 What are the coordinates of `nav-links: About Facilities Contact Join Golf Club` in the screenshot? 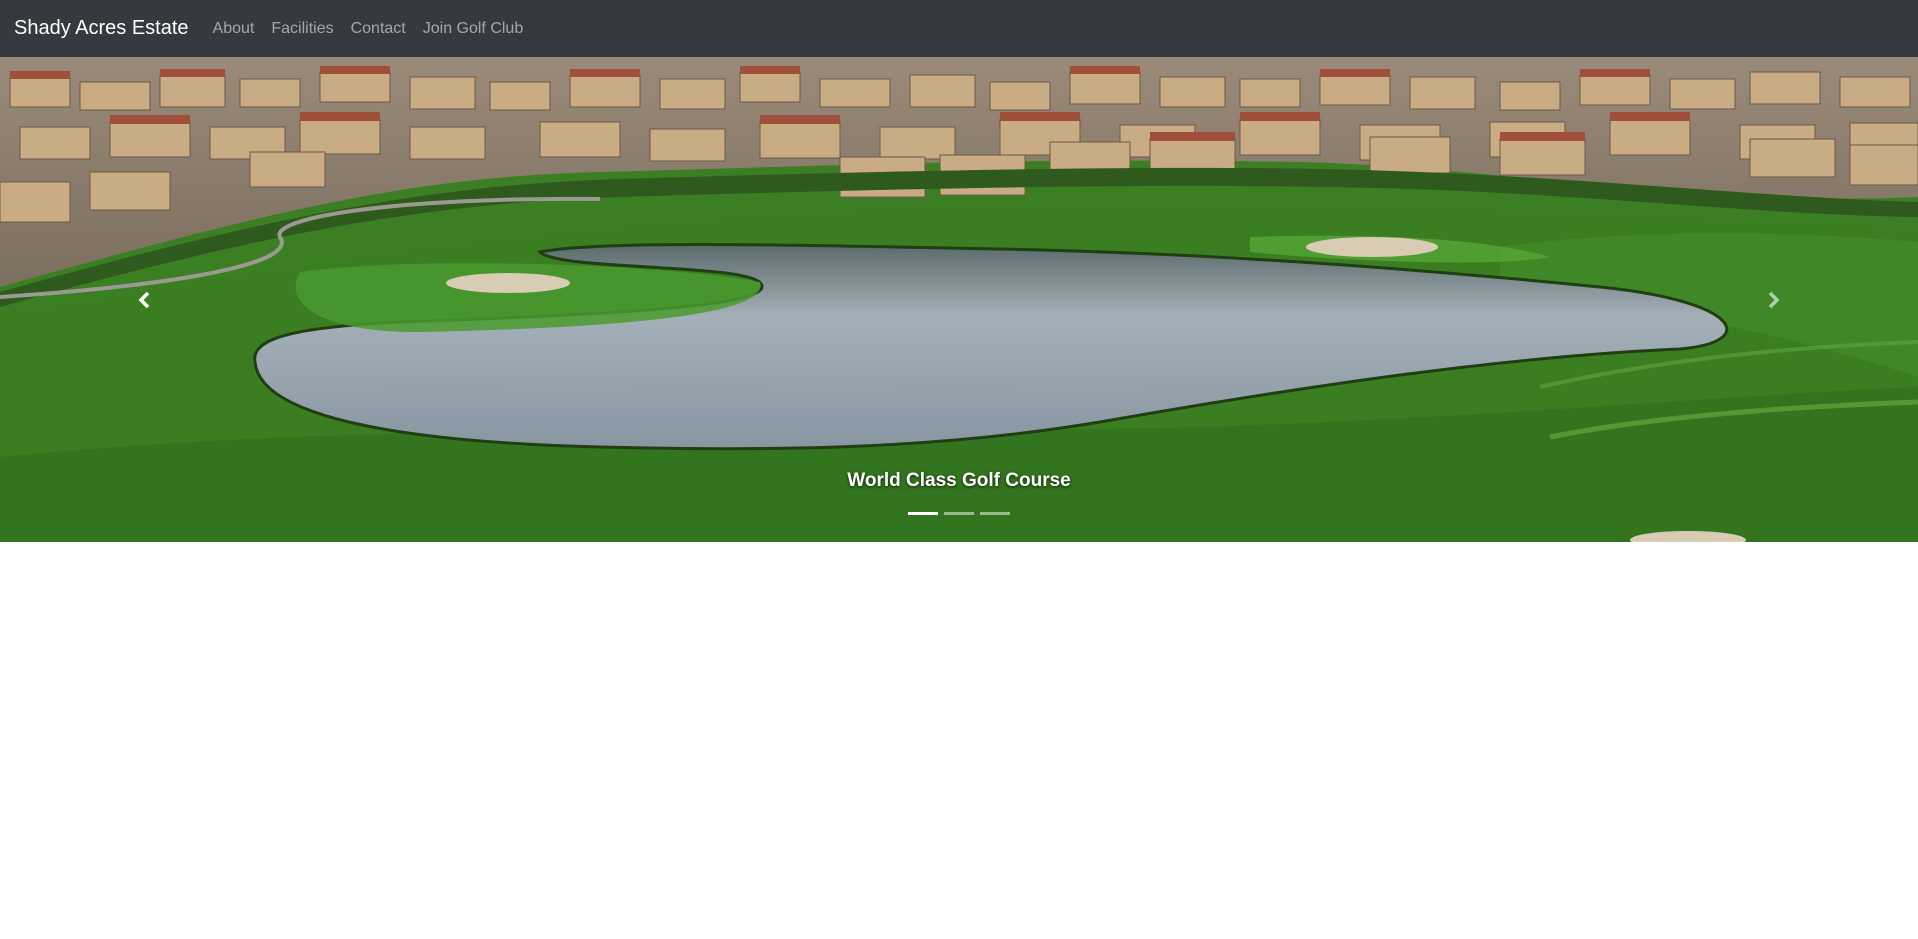 It's located at (377, 29).